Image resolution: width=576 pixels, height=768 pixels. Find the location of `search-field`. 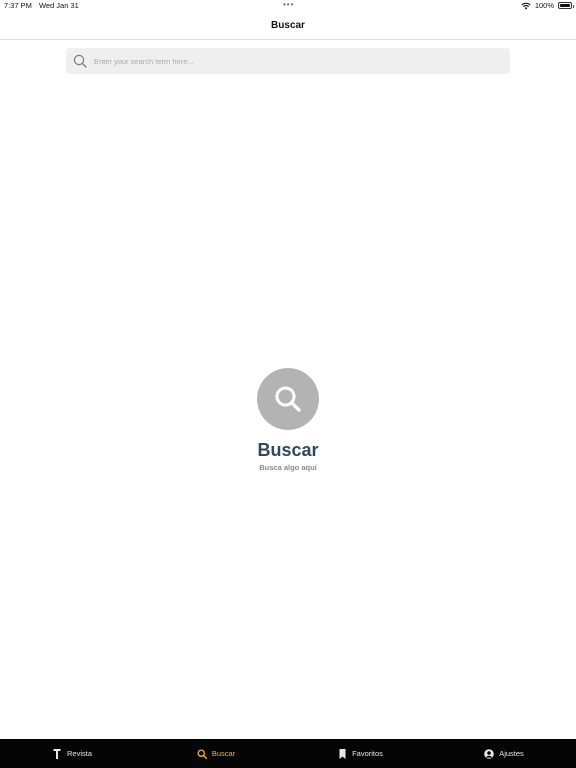

search-field is located at coordinates (288, 61).